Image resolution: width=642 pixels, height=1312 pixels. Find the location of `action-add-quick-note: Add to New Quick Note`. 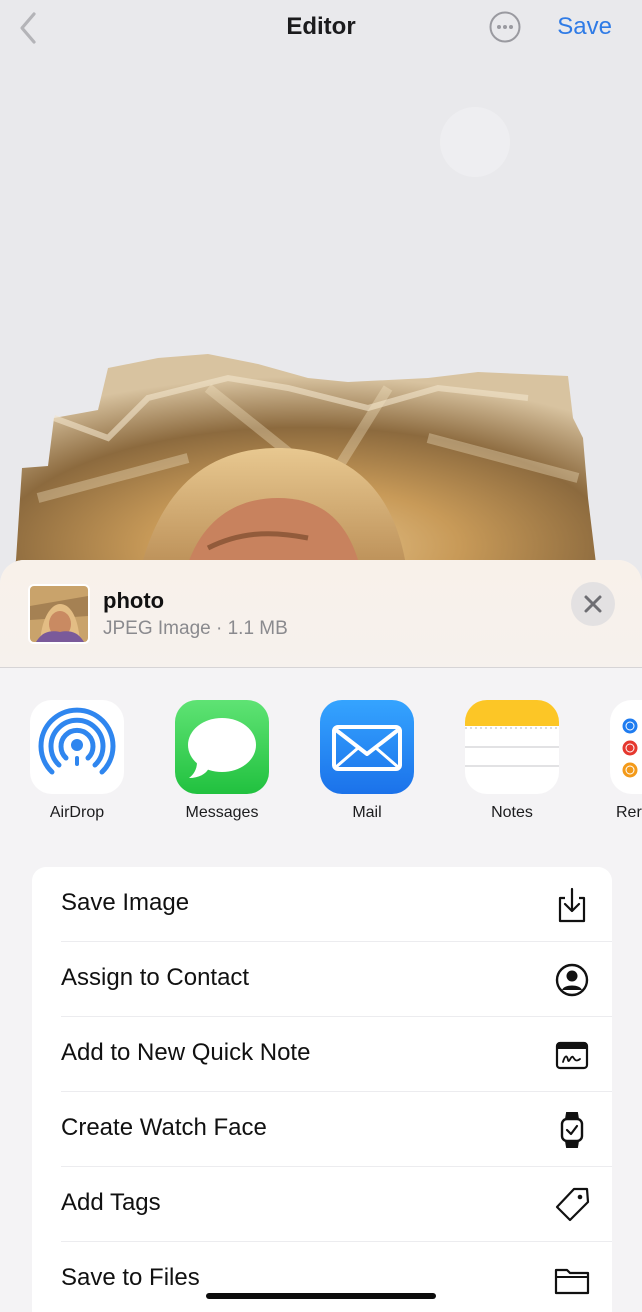

action-add-quick-note: Add to New Quick Note is located at coordinates (322, 1054).